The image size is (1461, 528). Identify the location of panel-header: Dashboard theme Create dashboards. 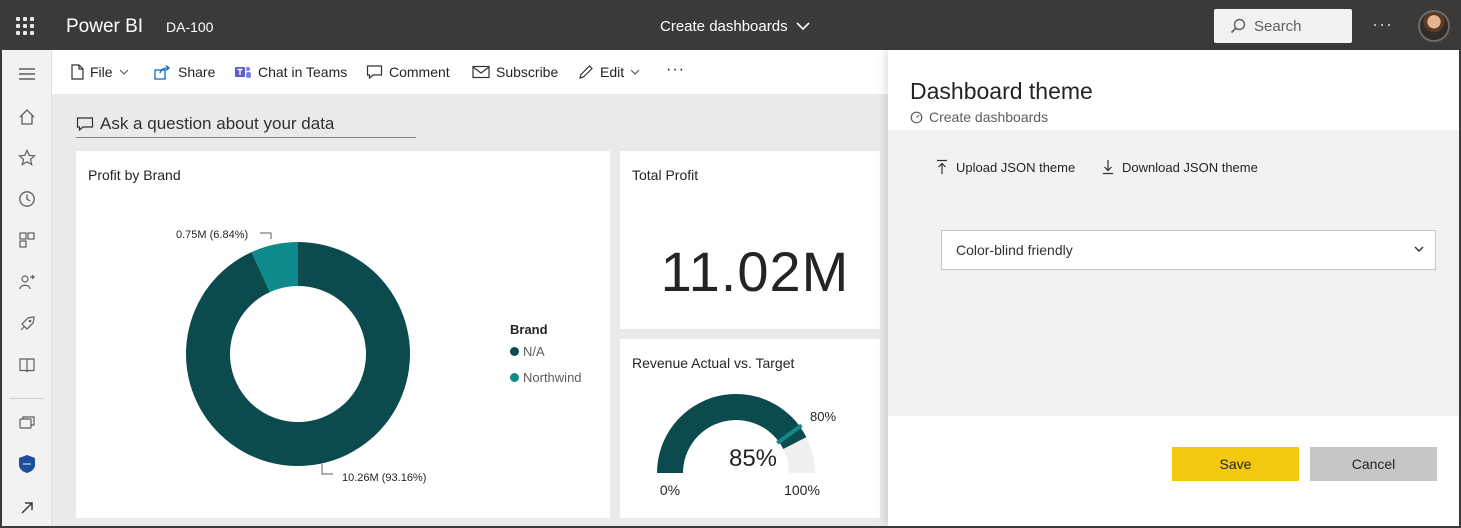
(1173, 90).